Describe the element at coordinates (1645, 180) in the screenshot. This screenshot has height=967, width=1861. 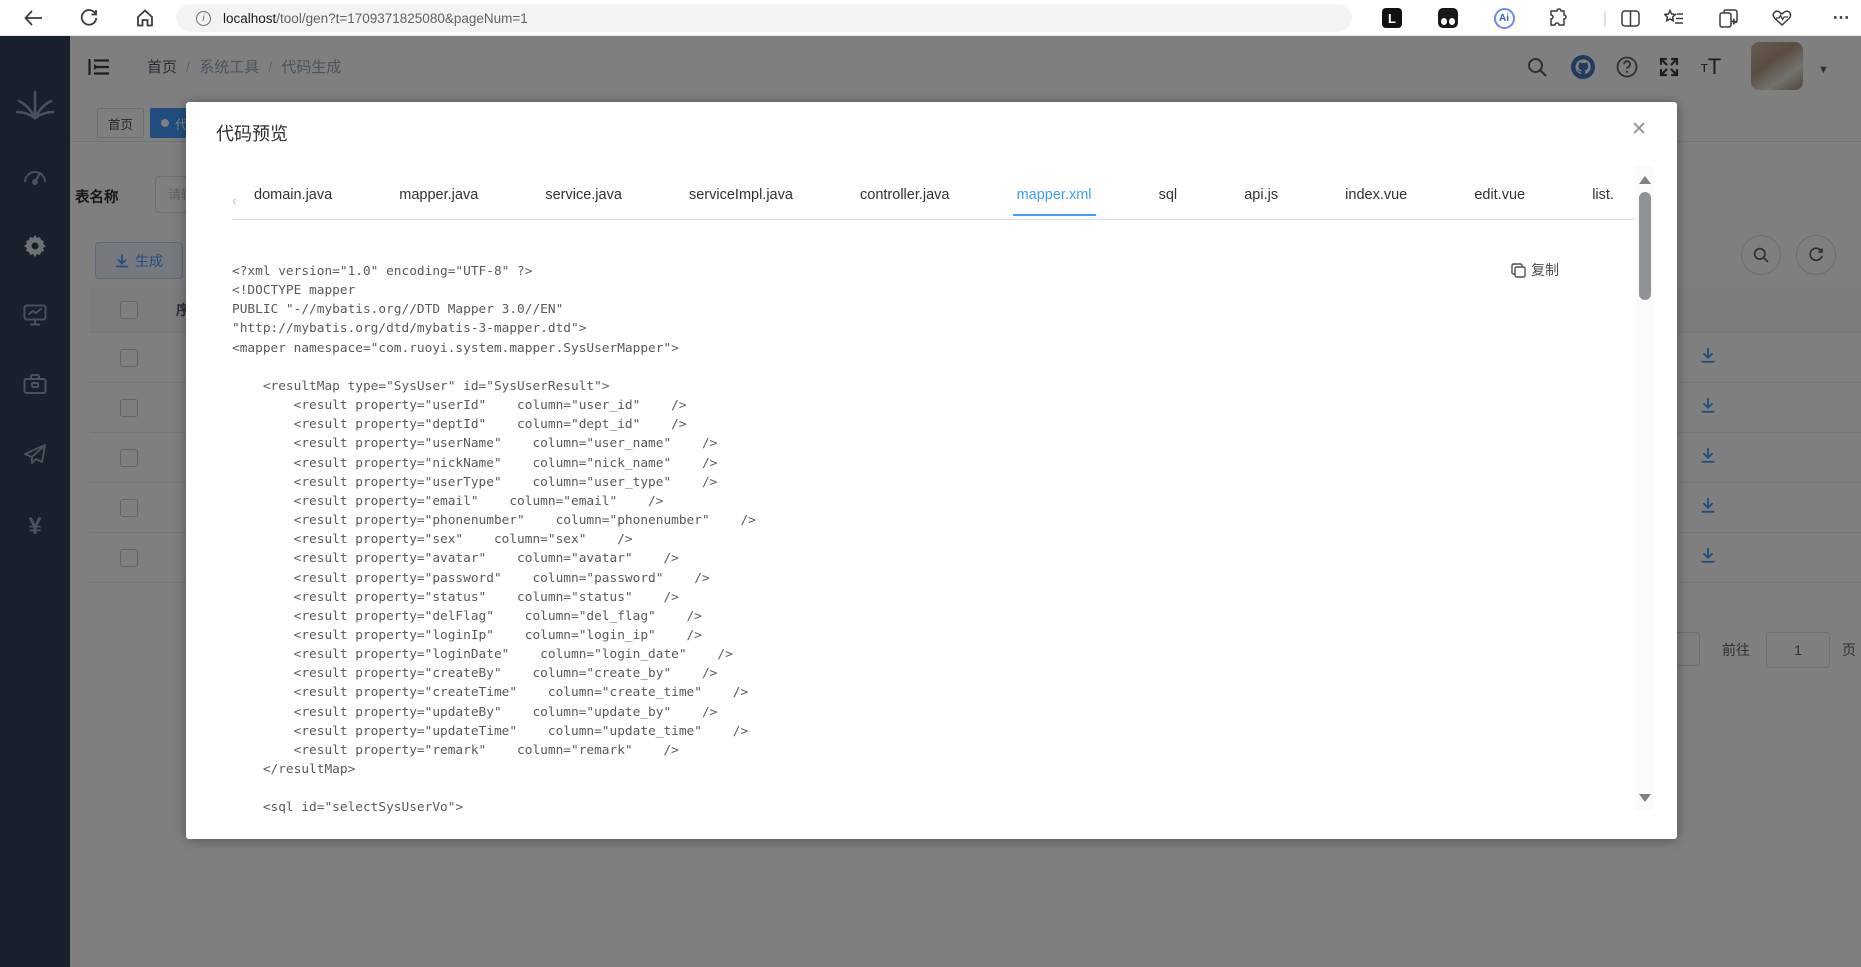
I see `scroll-up-icon` at that location.